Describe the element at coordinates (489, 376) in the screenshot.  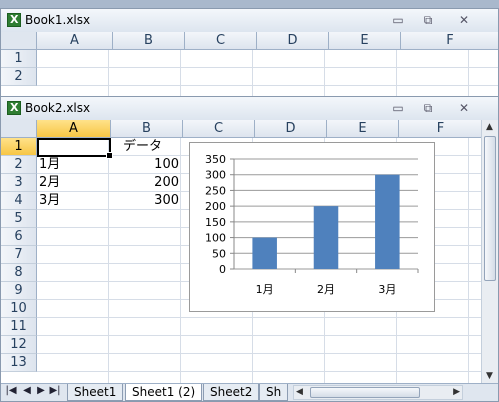
I see `scroll-down-icon: ▼` at that location.